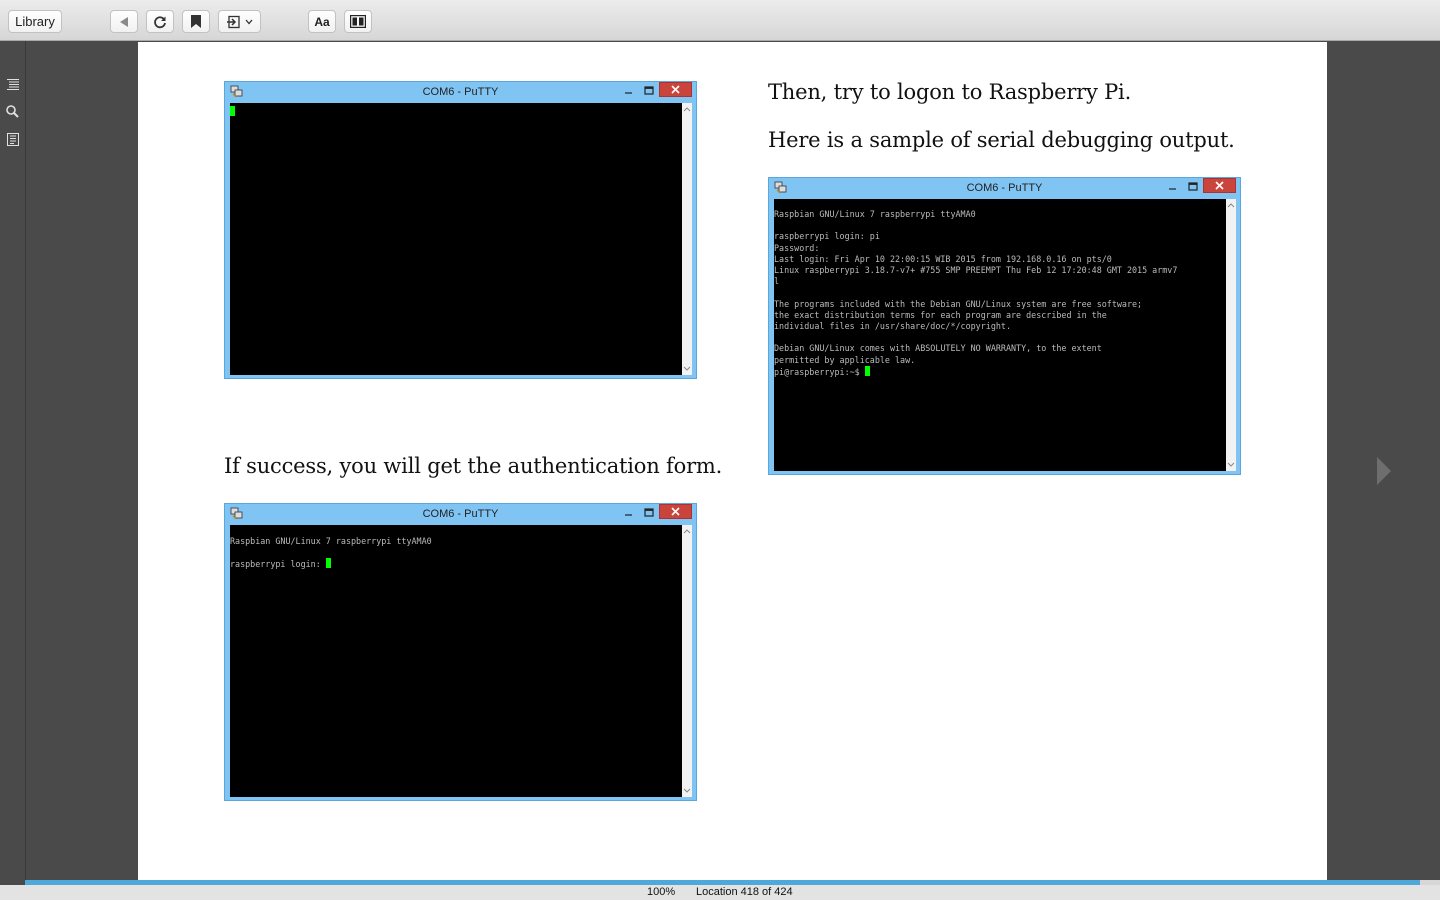 The image size is (1440, 900). I want to click on sidebar, so click(13, 464).